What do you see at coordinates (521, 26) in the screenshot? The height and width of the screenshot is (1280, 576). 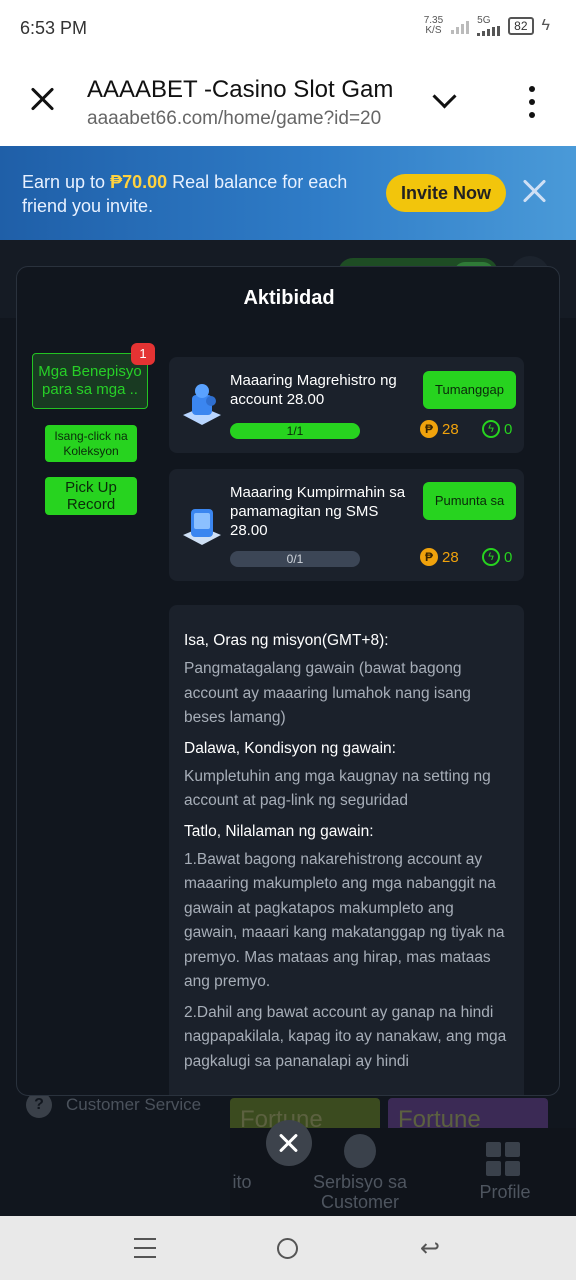 I see `battery-icon: 82` at bounding box center [521, 26].